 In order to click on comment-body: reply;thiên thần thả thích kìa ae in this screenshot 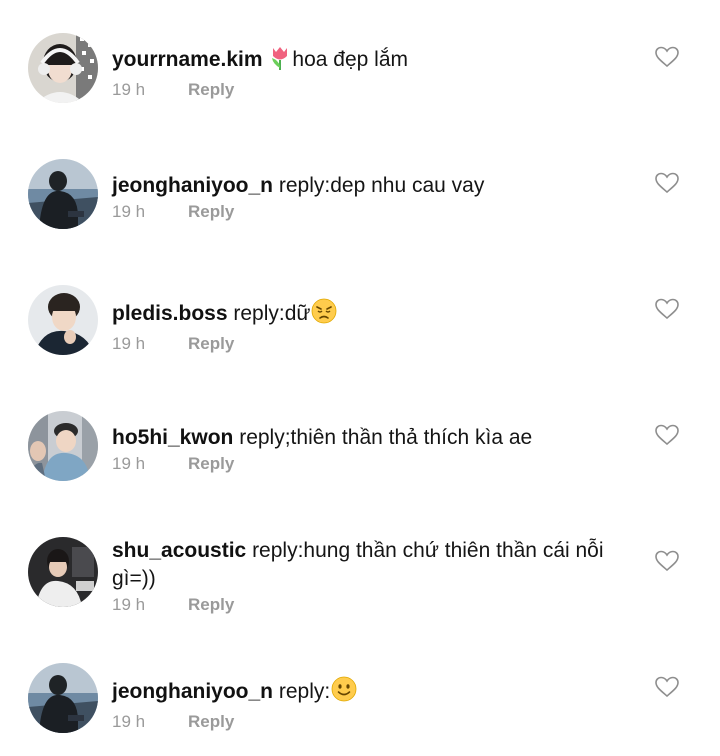, I will do `click(386, 437)`.